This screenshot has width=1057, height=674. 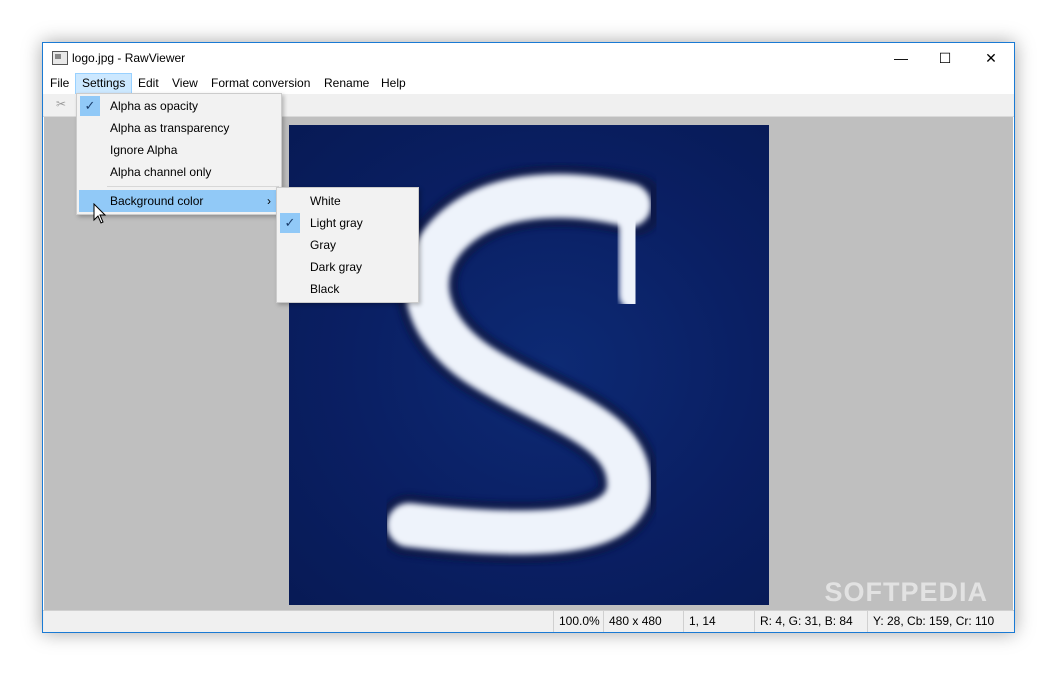 What do you see at coordinates (148, 83) in the screenshot?
I see `menu-edit: Edit` at bounding box center [148, 83].